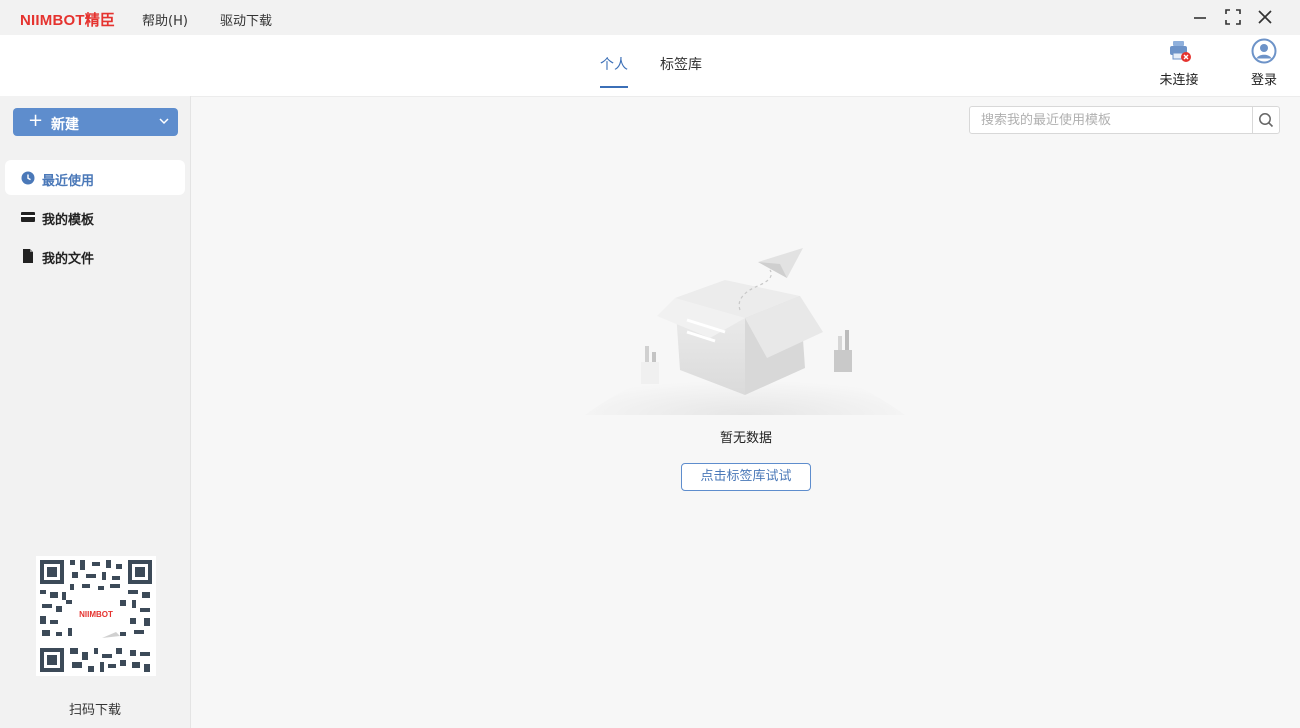 The height and width of the screenshot is (728, 1300). What do you see at coordinates (68, 20) in the screenshot?
I see `app-logo: NIIMBOT精臣` at bounding box center [68, 20].